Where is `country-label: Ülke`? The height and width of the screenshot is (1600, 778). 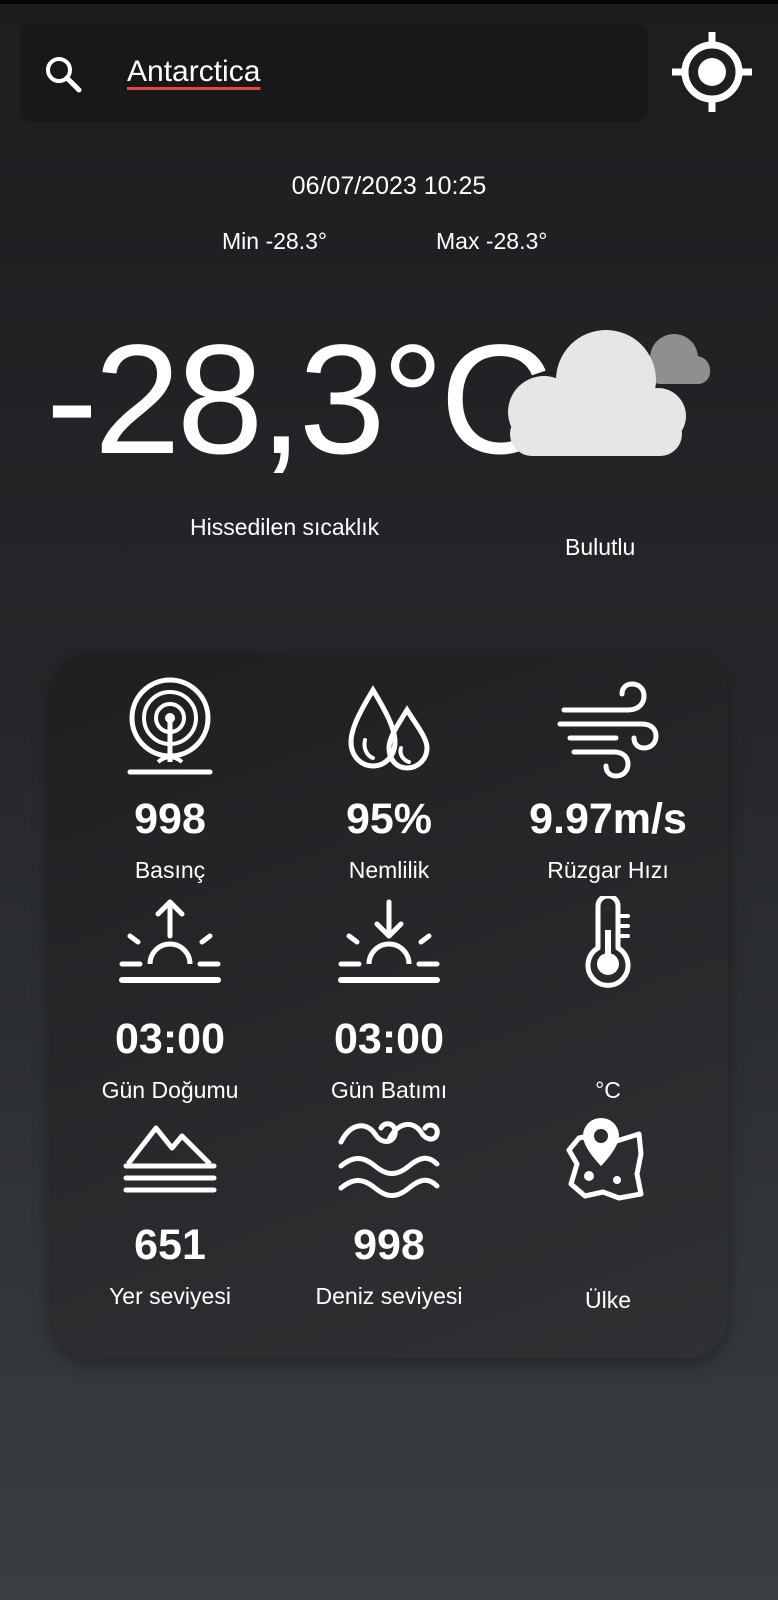 country-label: Ülke is located at coordinates (607, 1300).